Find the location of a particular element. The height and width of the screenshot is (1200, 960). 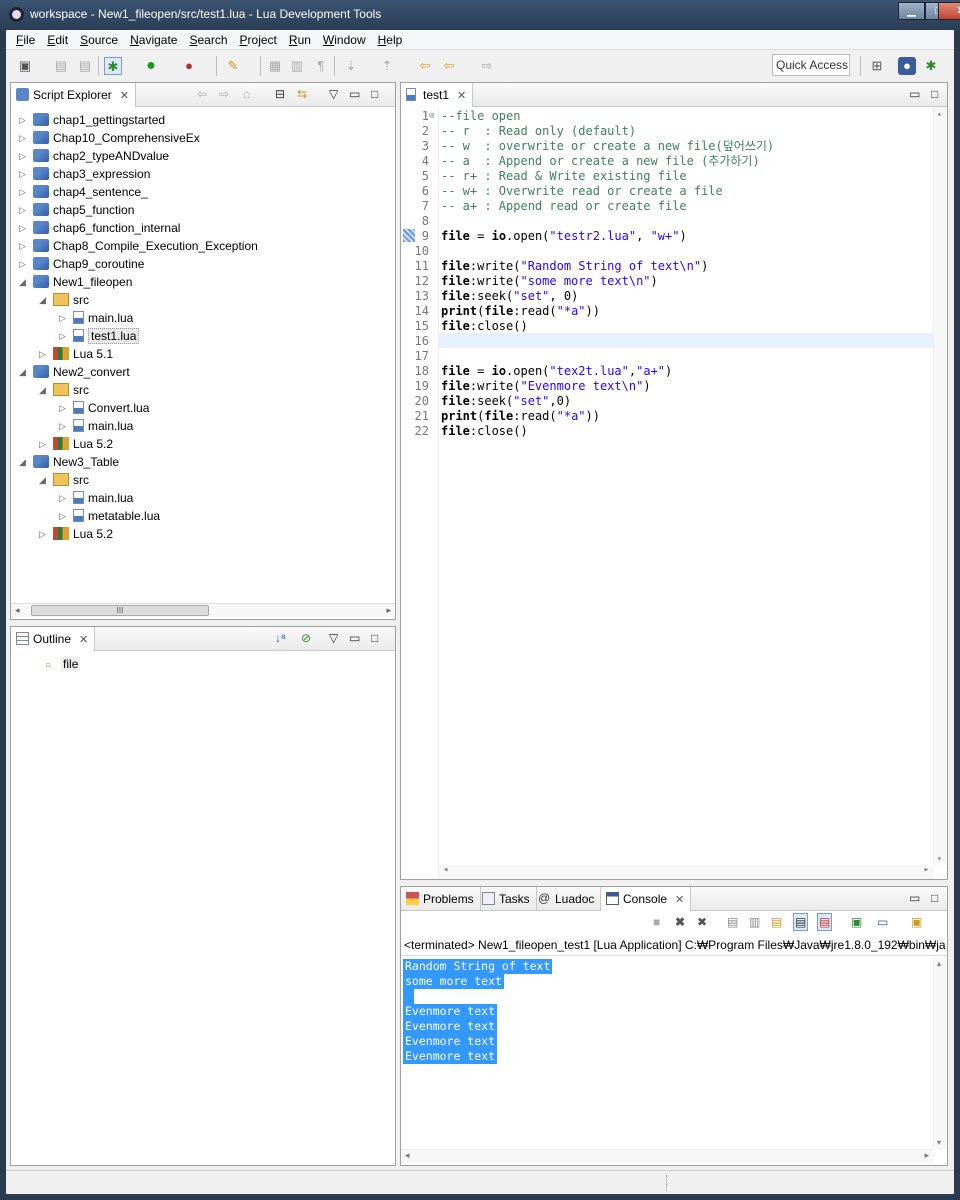

tree-item: ▷ Chap8_Compile_Execution_Exception is located at coordinates (138, 246).